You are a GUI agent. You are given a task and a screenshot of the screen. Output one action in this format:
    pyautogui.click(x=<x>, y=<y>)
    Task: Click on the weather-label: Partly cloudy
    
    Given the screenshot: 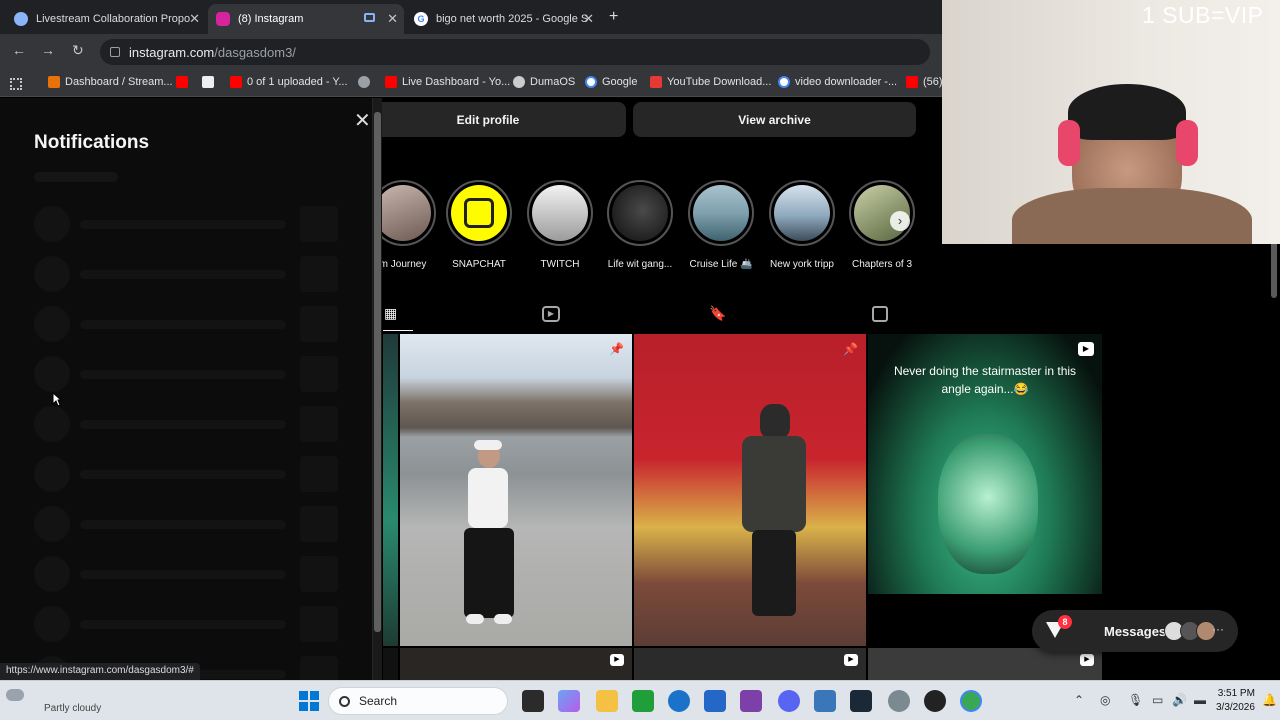 What is the action you would take?
    pyautogui.click(x=73, y=708)
    